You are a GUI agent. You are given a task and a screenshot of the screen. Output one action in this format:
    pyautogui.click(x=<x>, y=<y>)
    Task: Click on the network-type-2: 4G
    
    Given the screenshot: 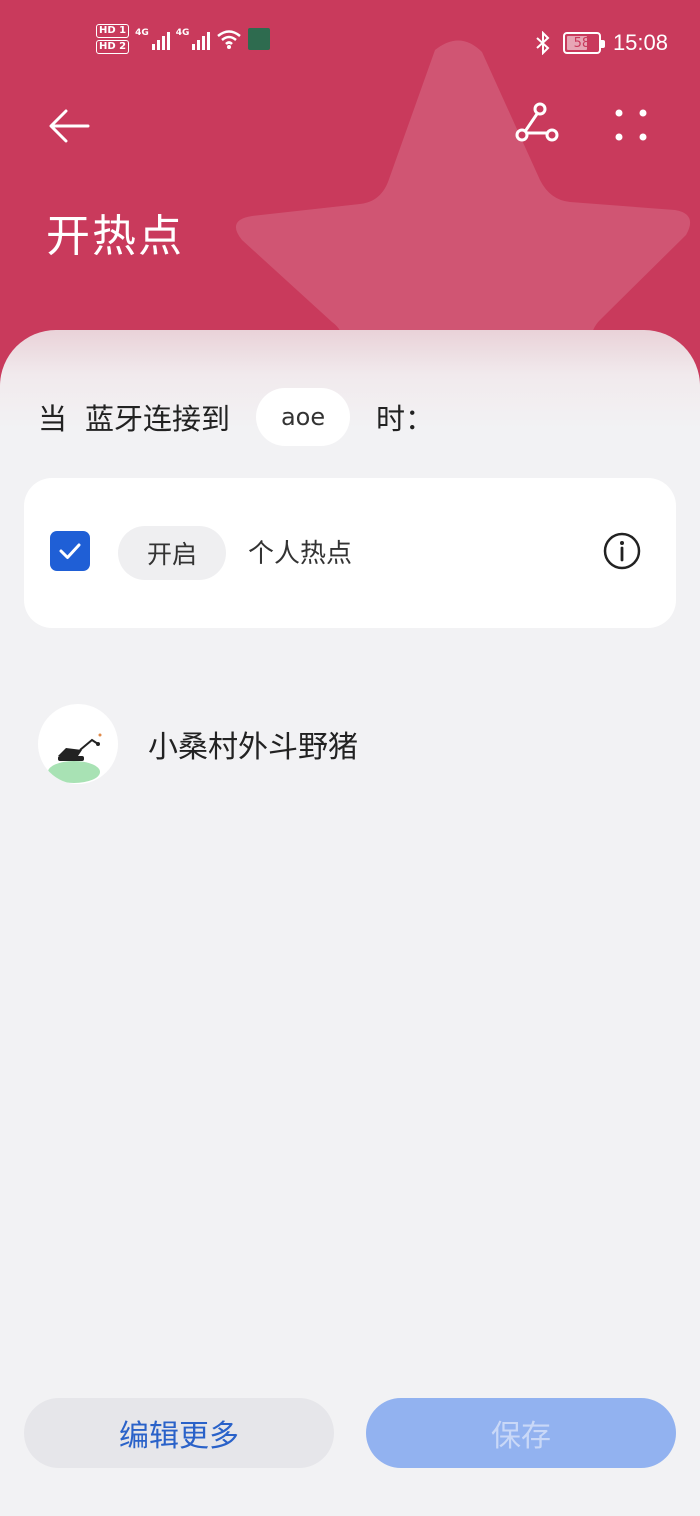 What is the action you would take?
    pyautogui.click(x=182, y=33)
    